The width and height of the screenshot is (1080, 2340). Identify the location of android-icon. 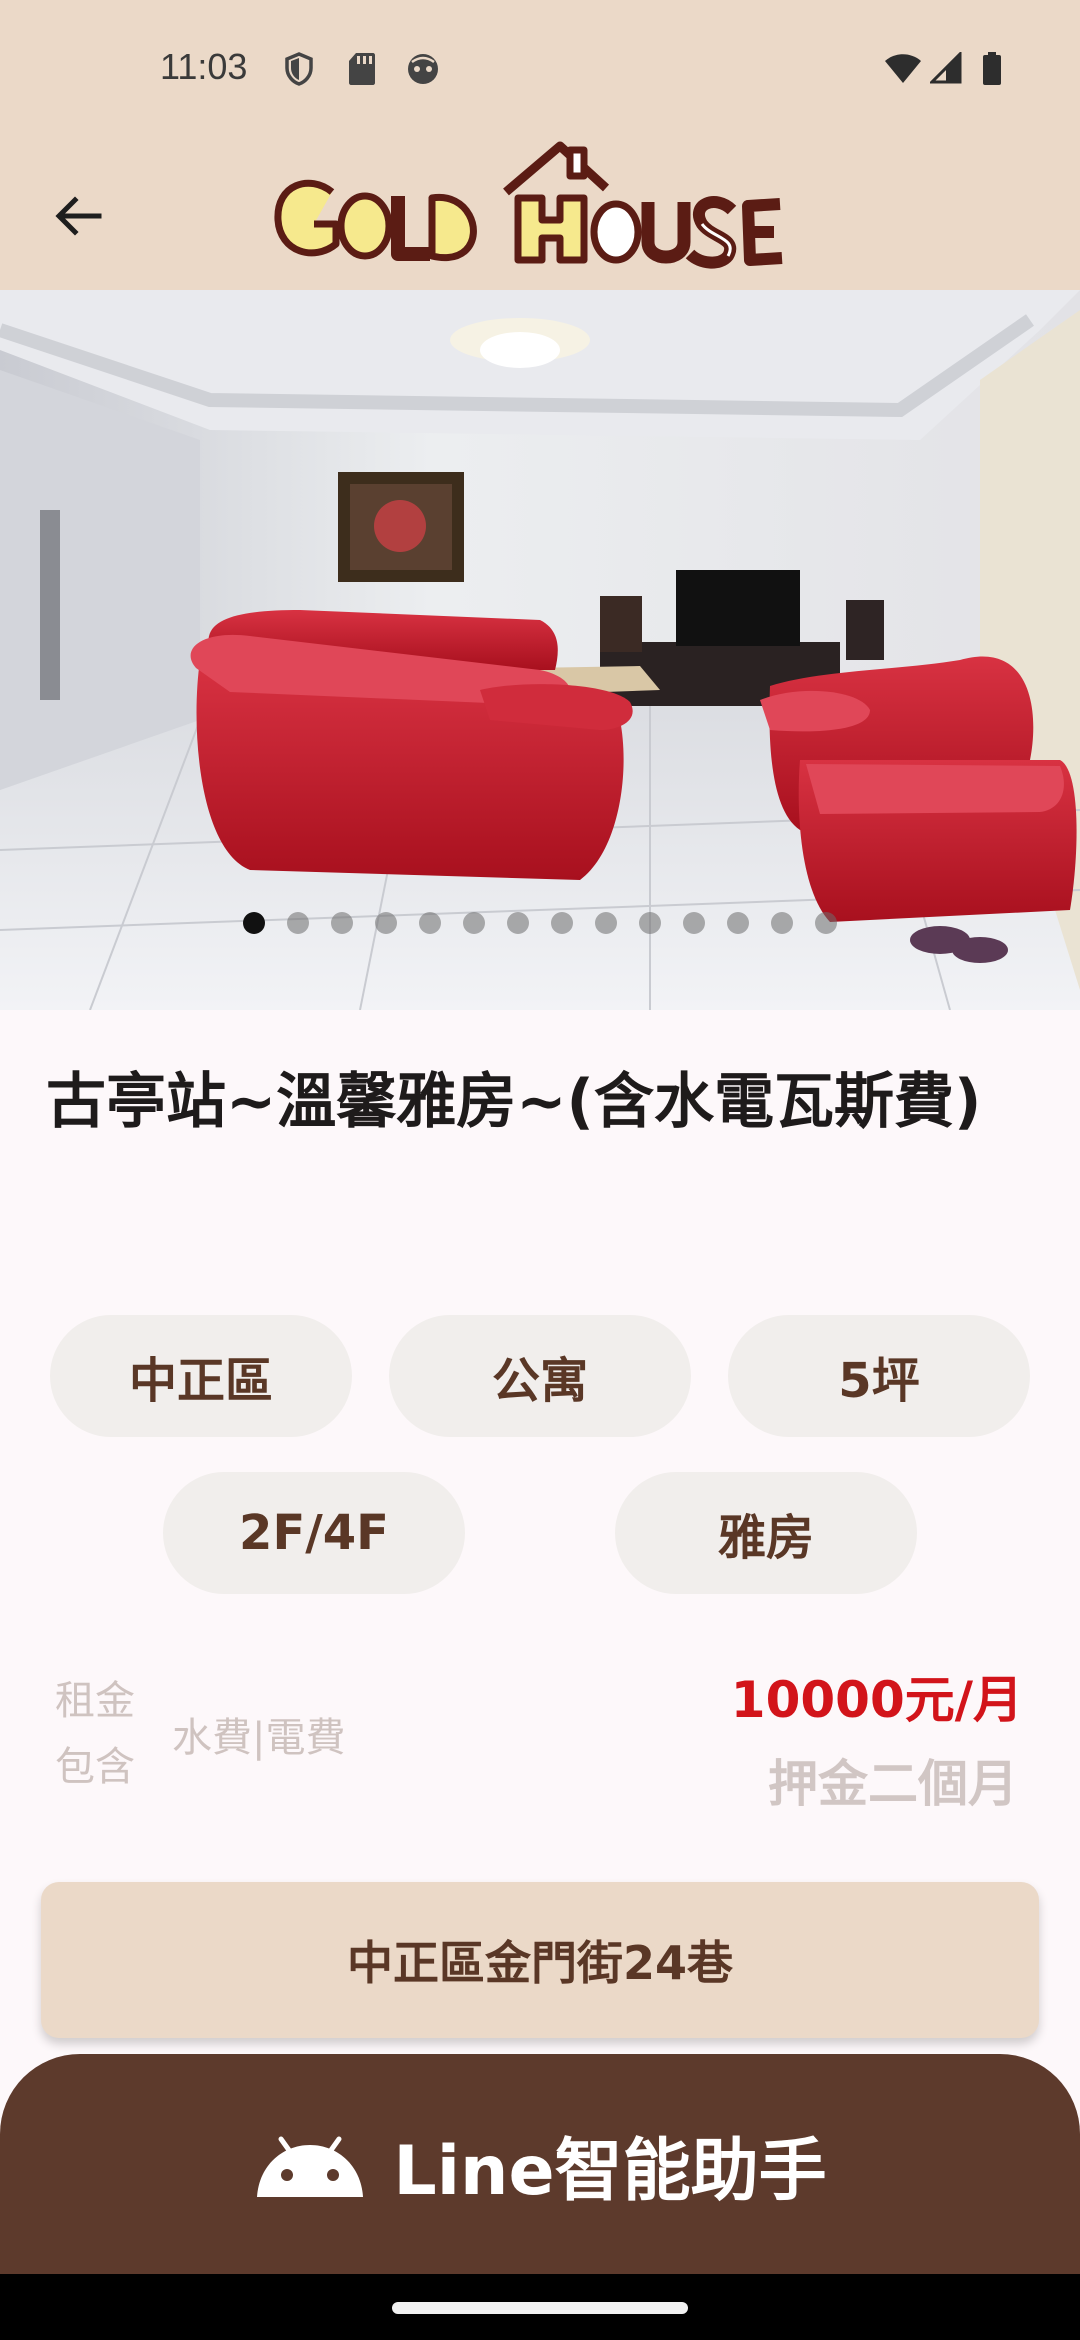
(310, 2166).